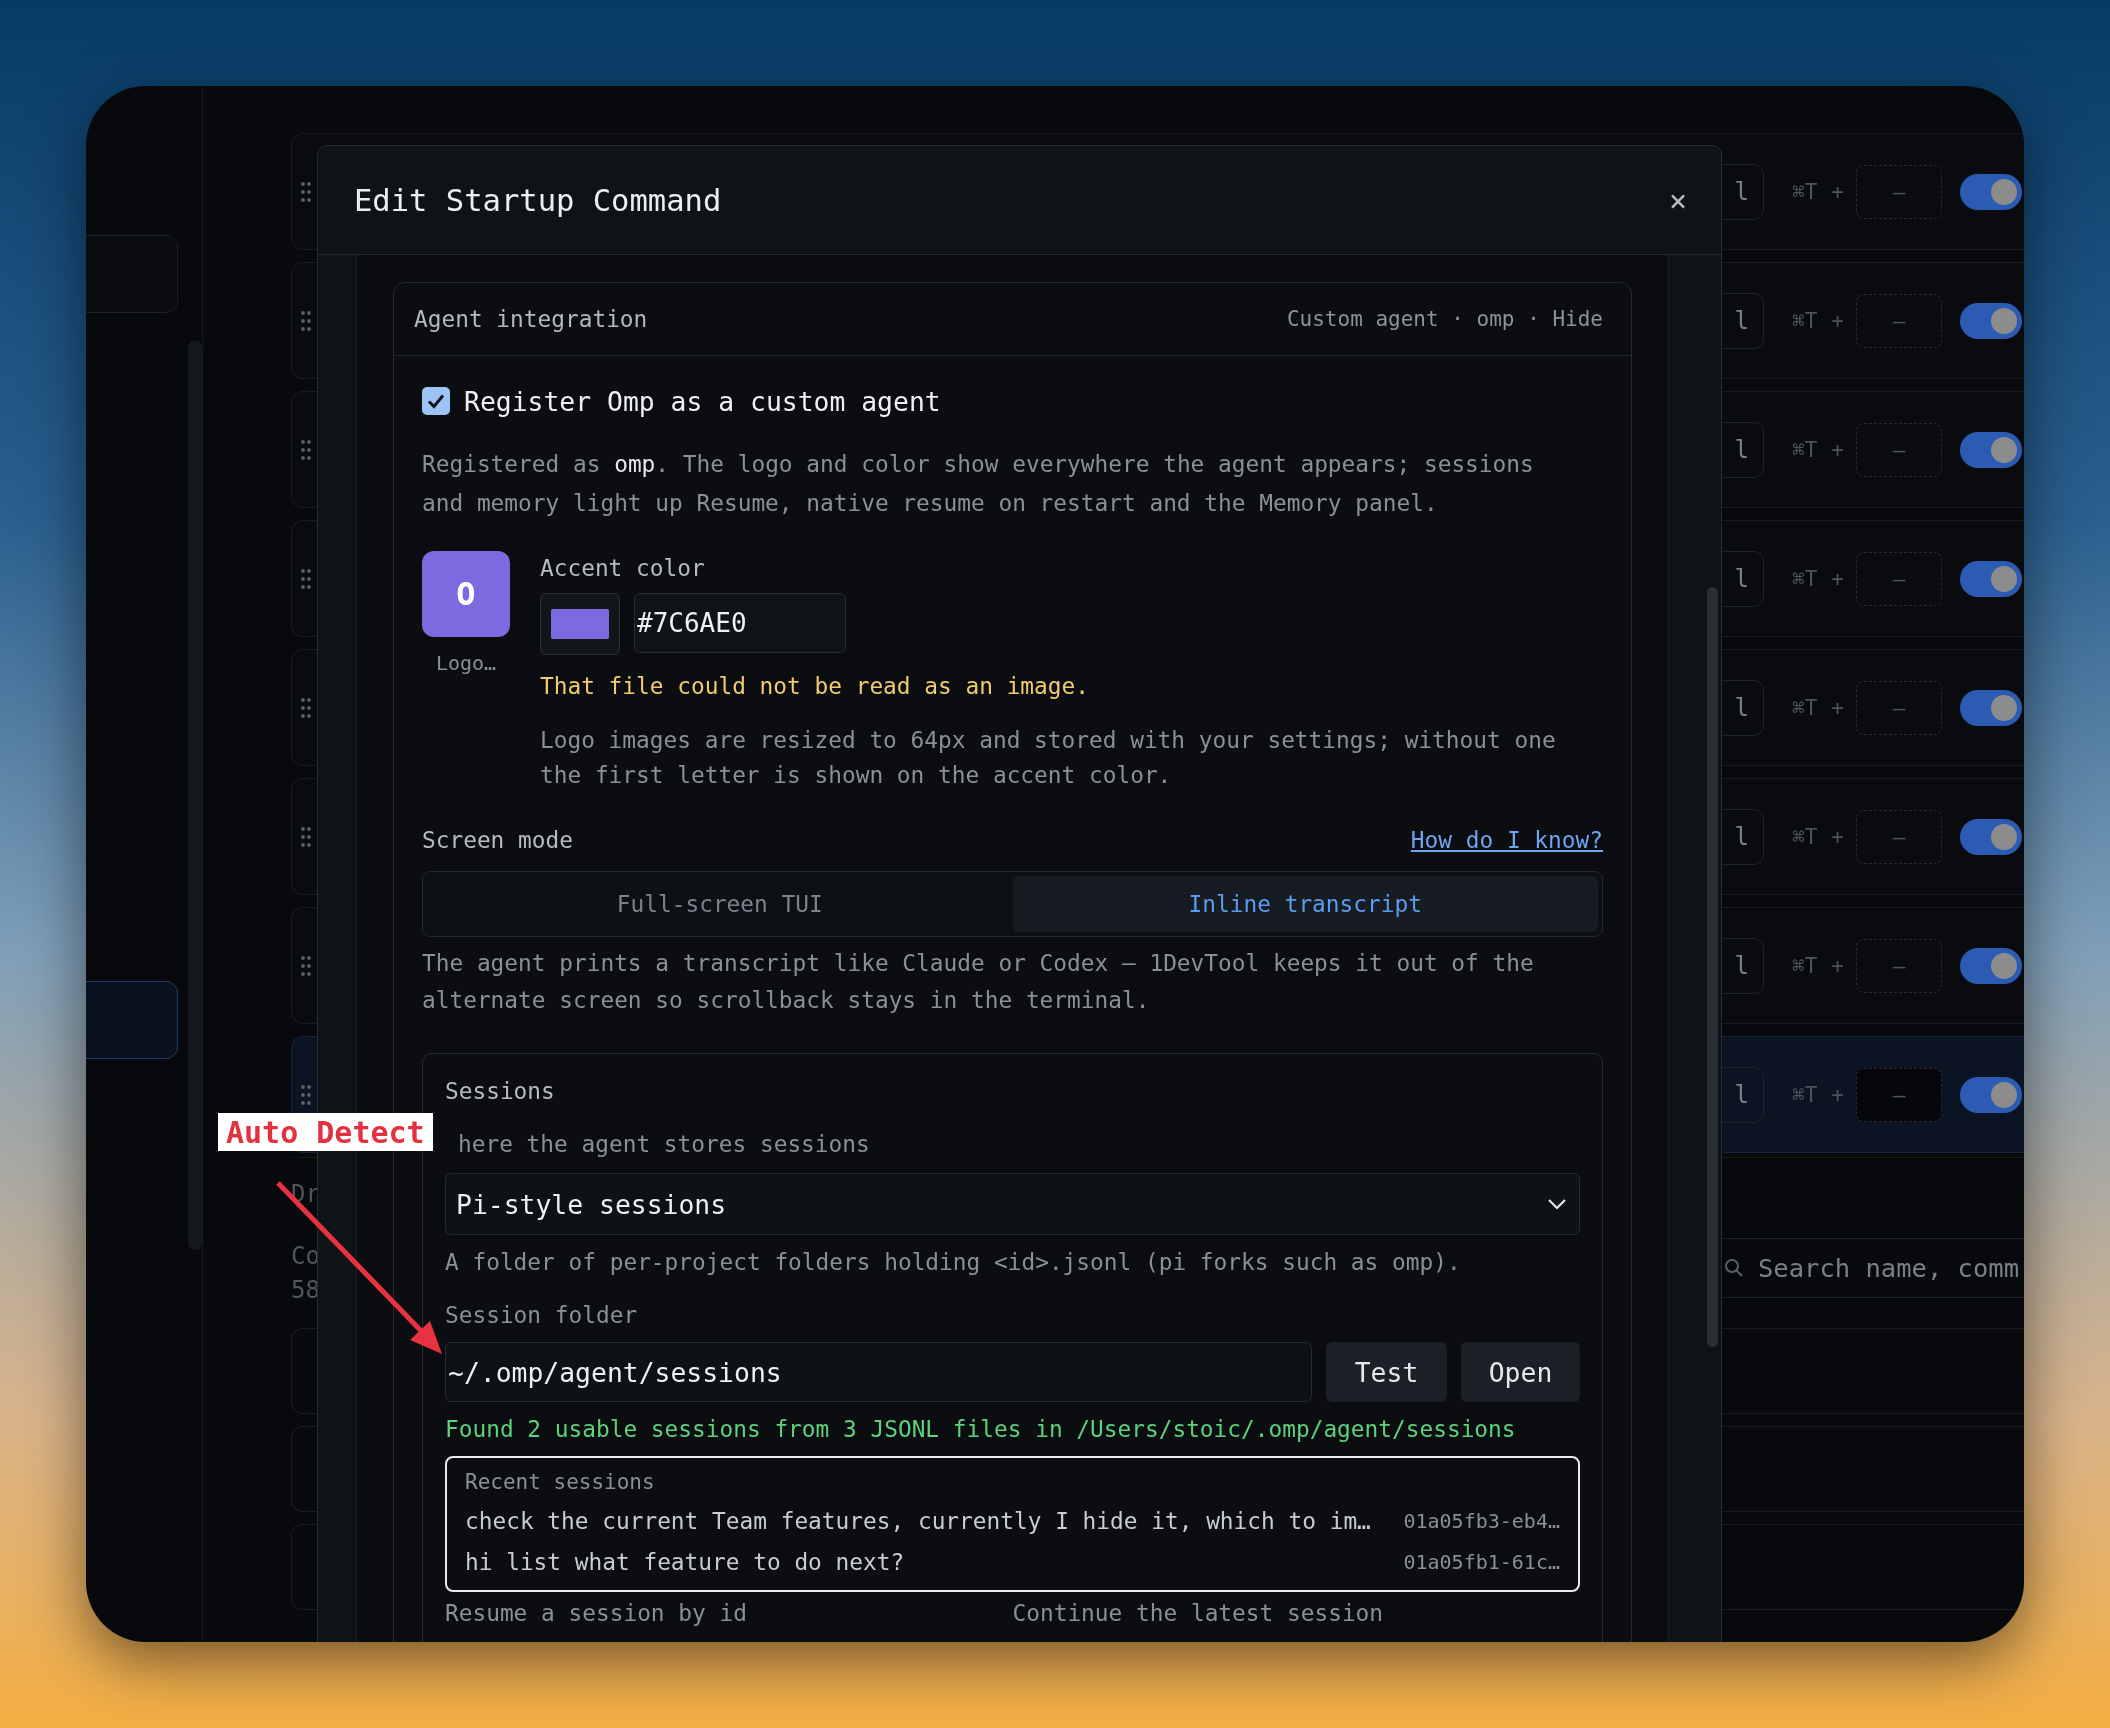 Image resolution: width=2110 pixels, height=1728 pixels. I want to click on description: Registered as omp. The logo and color show everywhere the agent appears; sessions and memory light up Resume, native resume on restart and the Memory panel., so click(978, 484).